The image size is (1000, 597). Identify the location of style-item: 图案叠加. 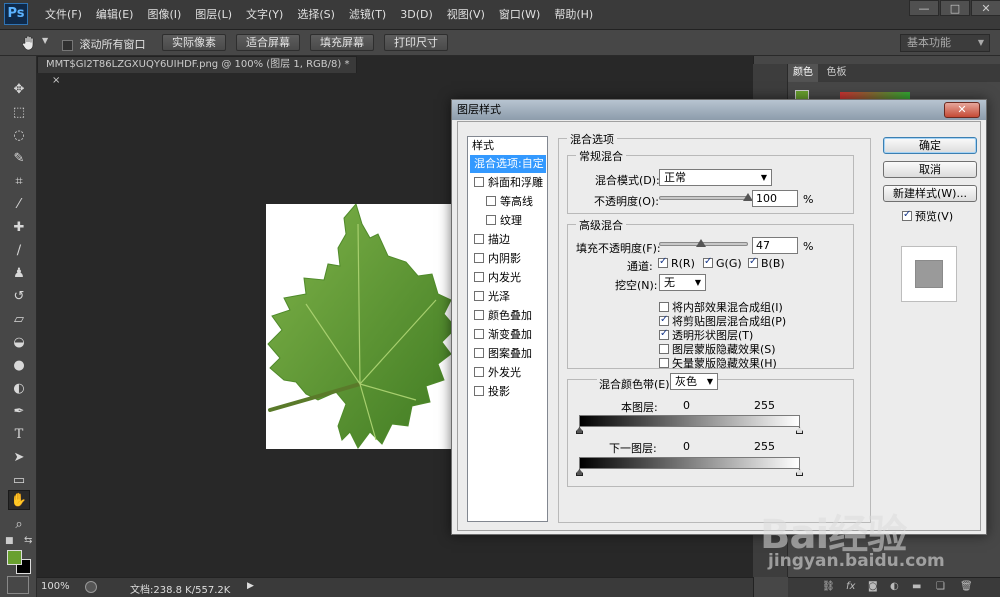
(508, 354).